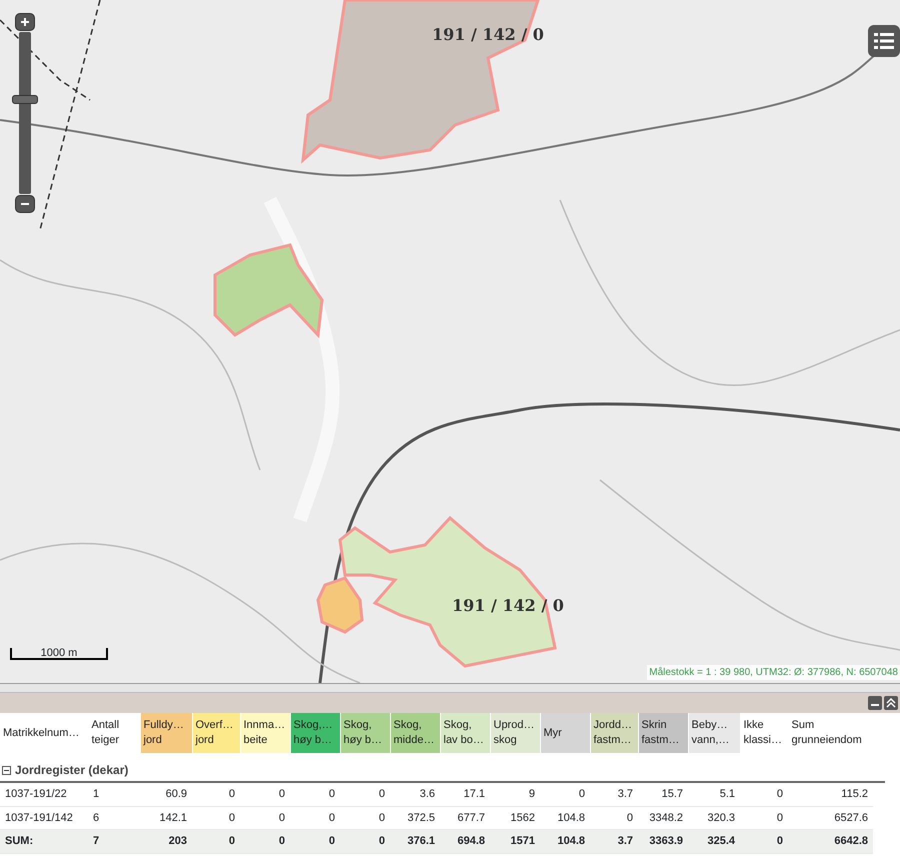 The image size is (900, 857). What do you see at coordinates (166, 841) in the screenshot?
I see `table-cell: 203` at bounding box center [166, 841].